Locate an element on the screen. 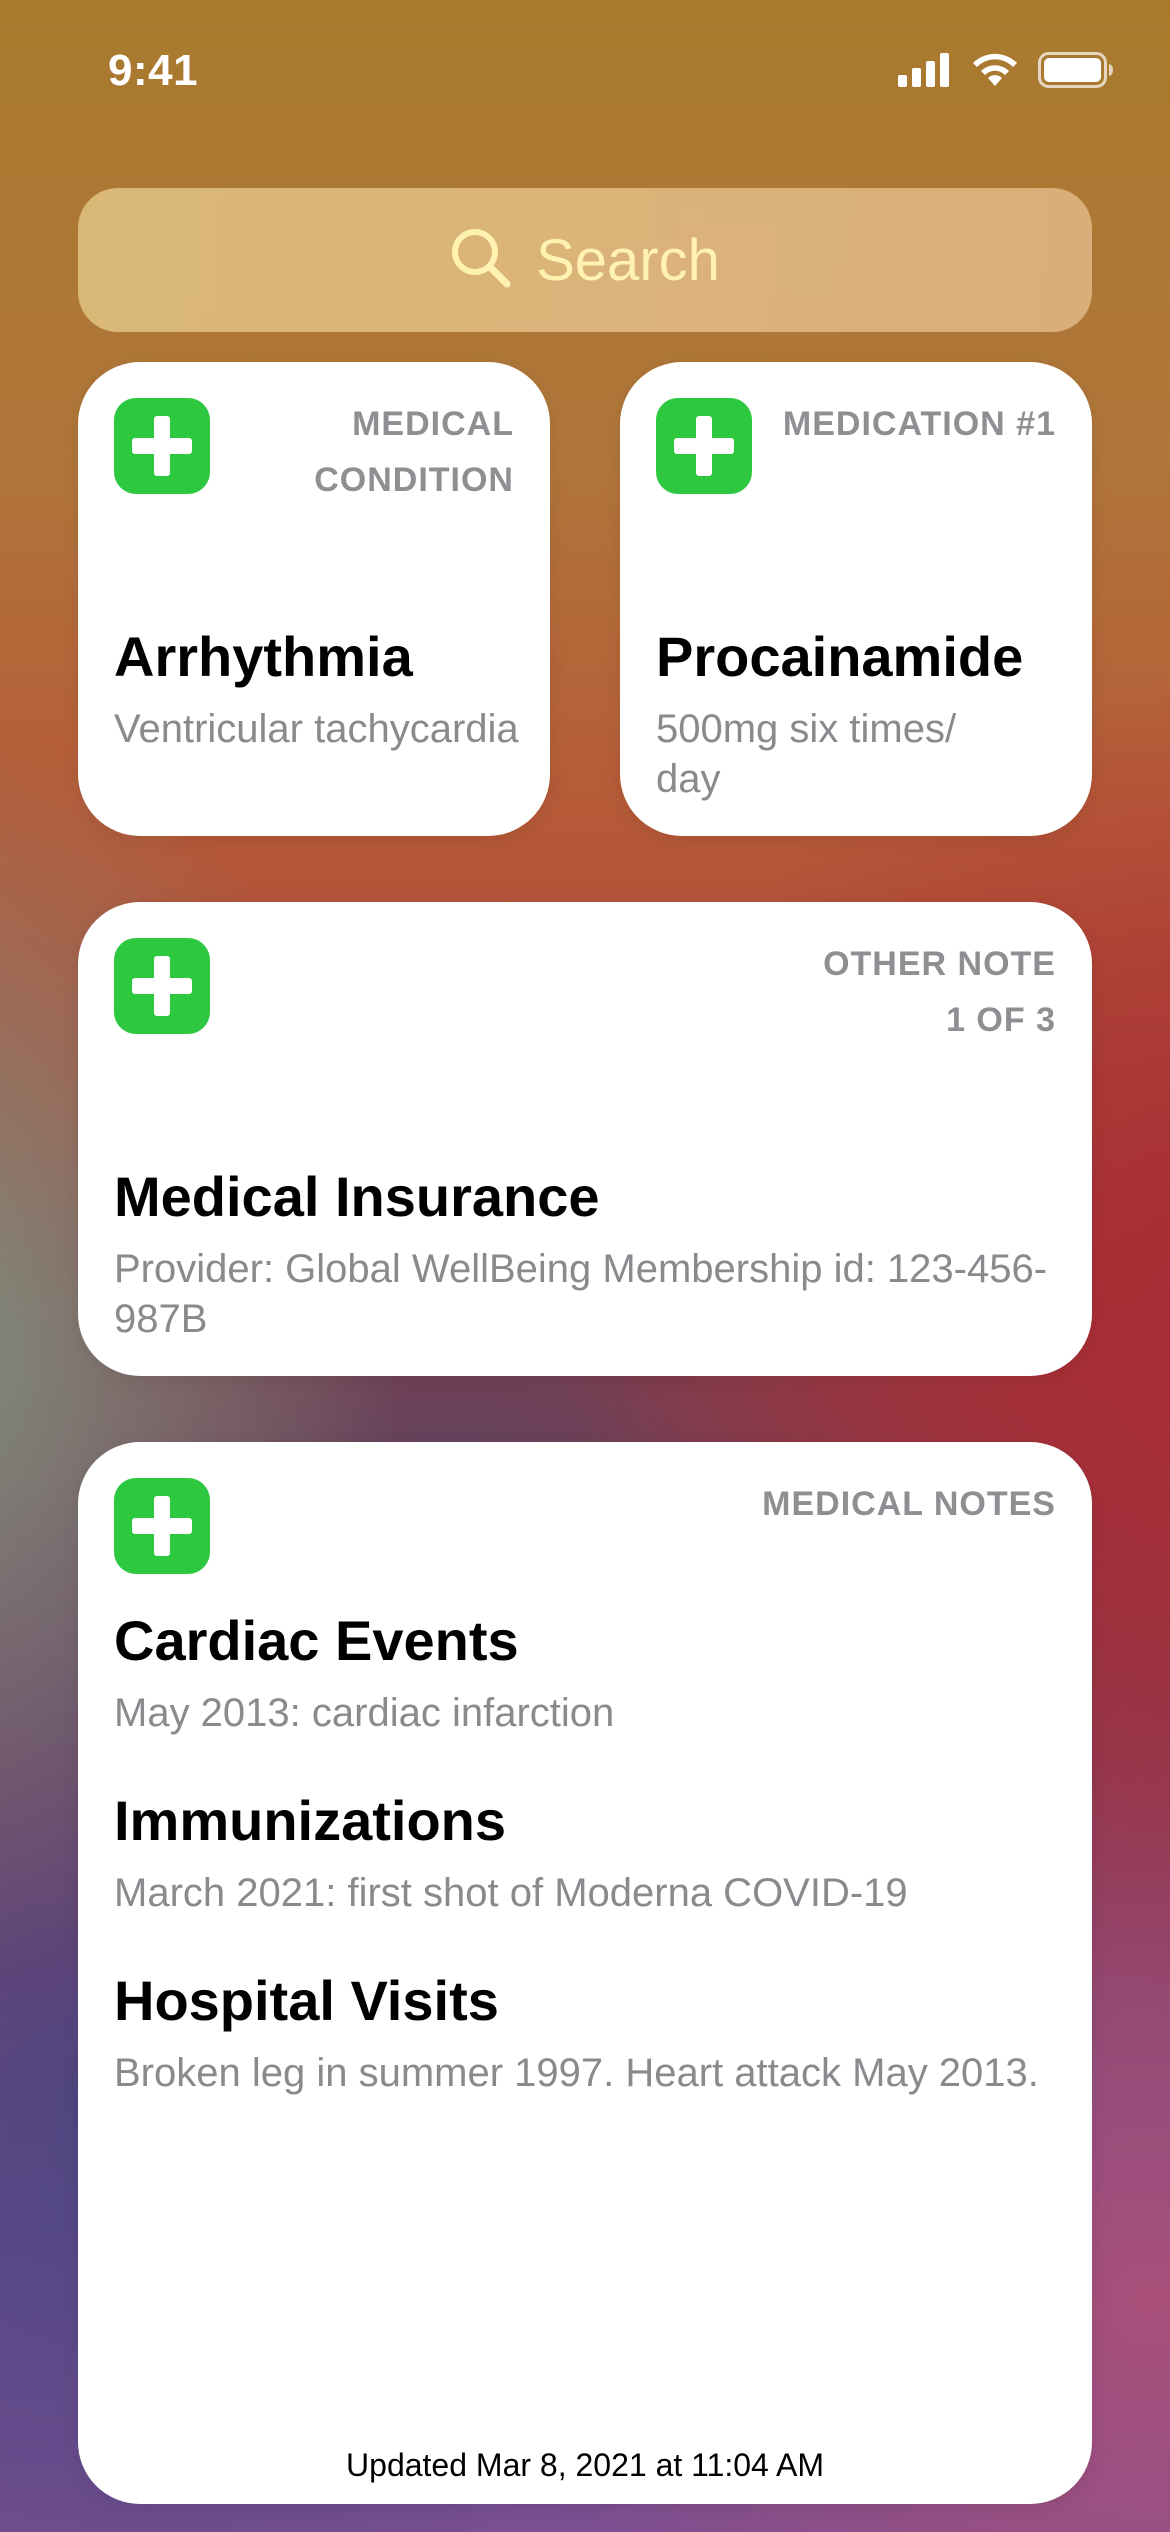 The width and height of the screenshot is (1170, 2532). status-icons is located at coordinates (1006, 70).